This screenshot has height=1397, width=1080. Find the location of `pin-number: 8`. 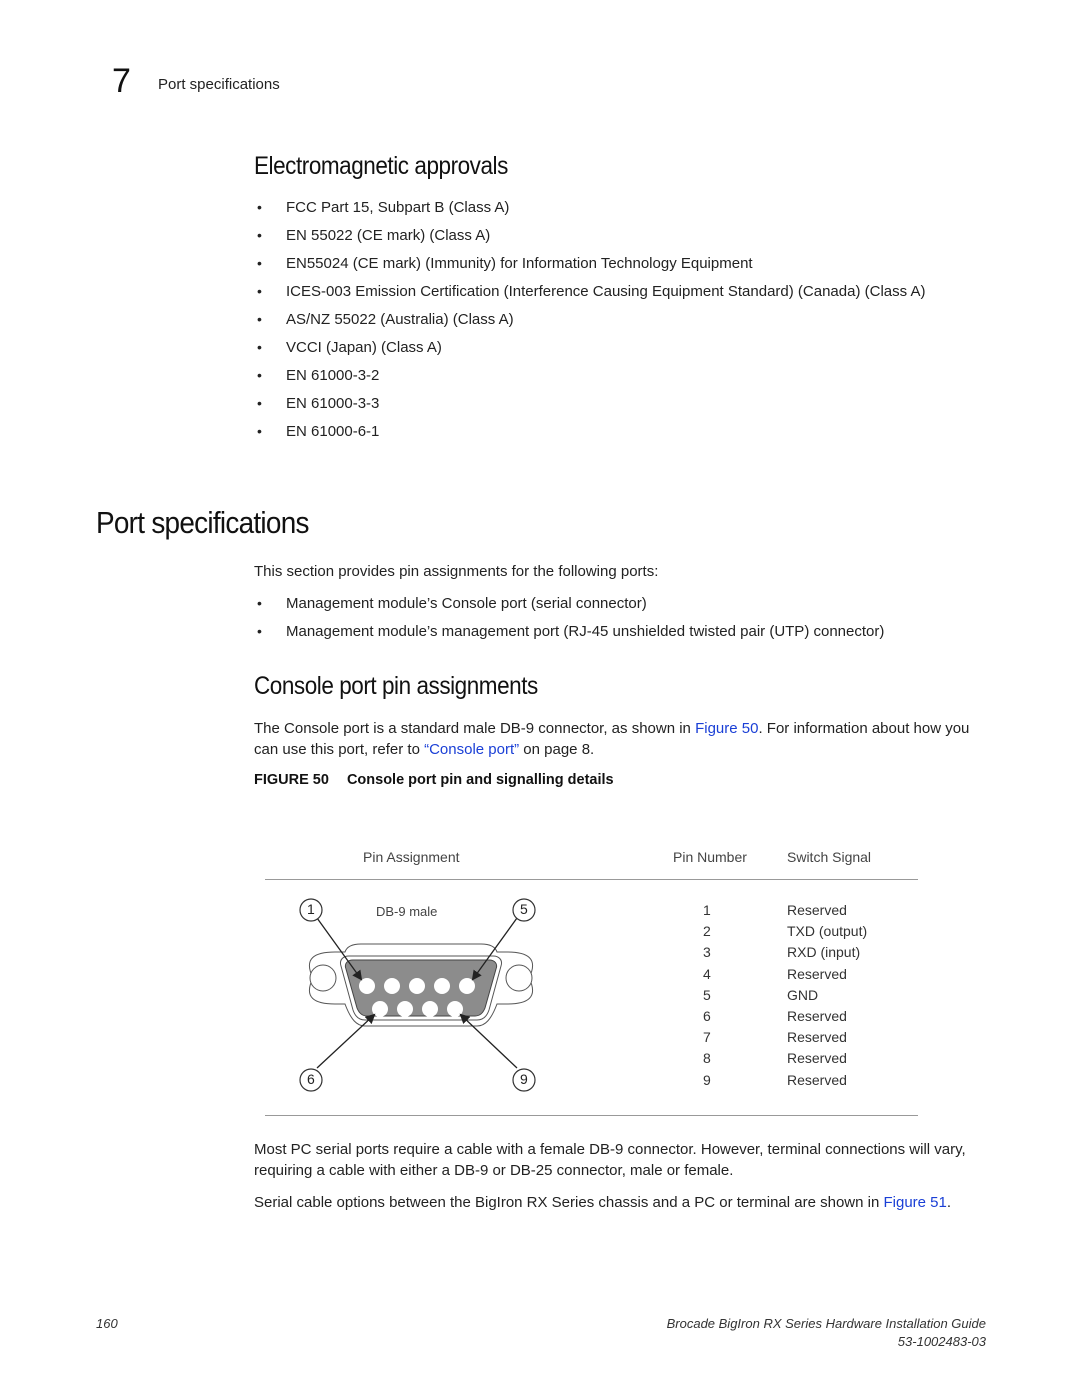

pin-number: 8 is located at coordinates (707, 1058).